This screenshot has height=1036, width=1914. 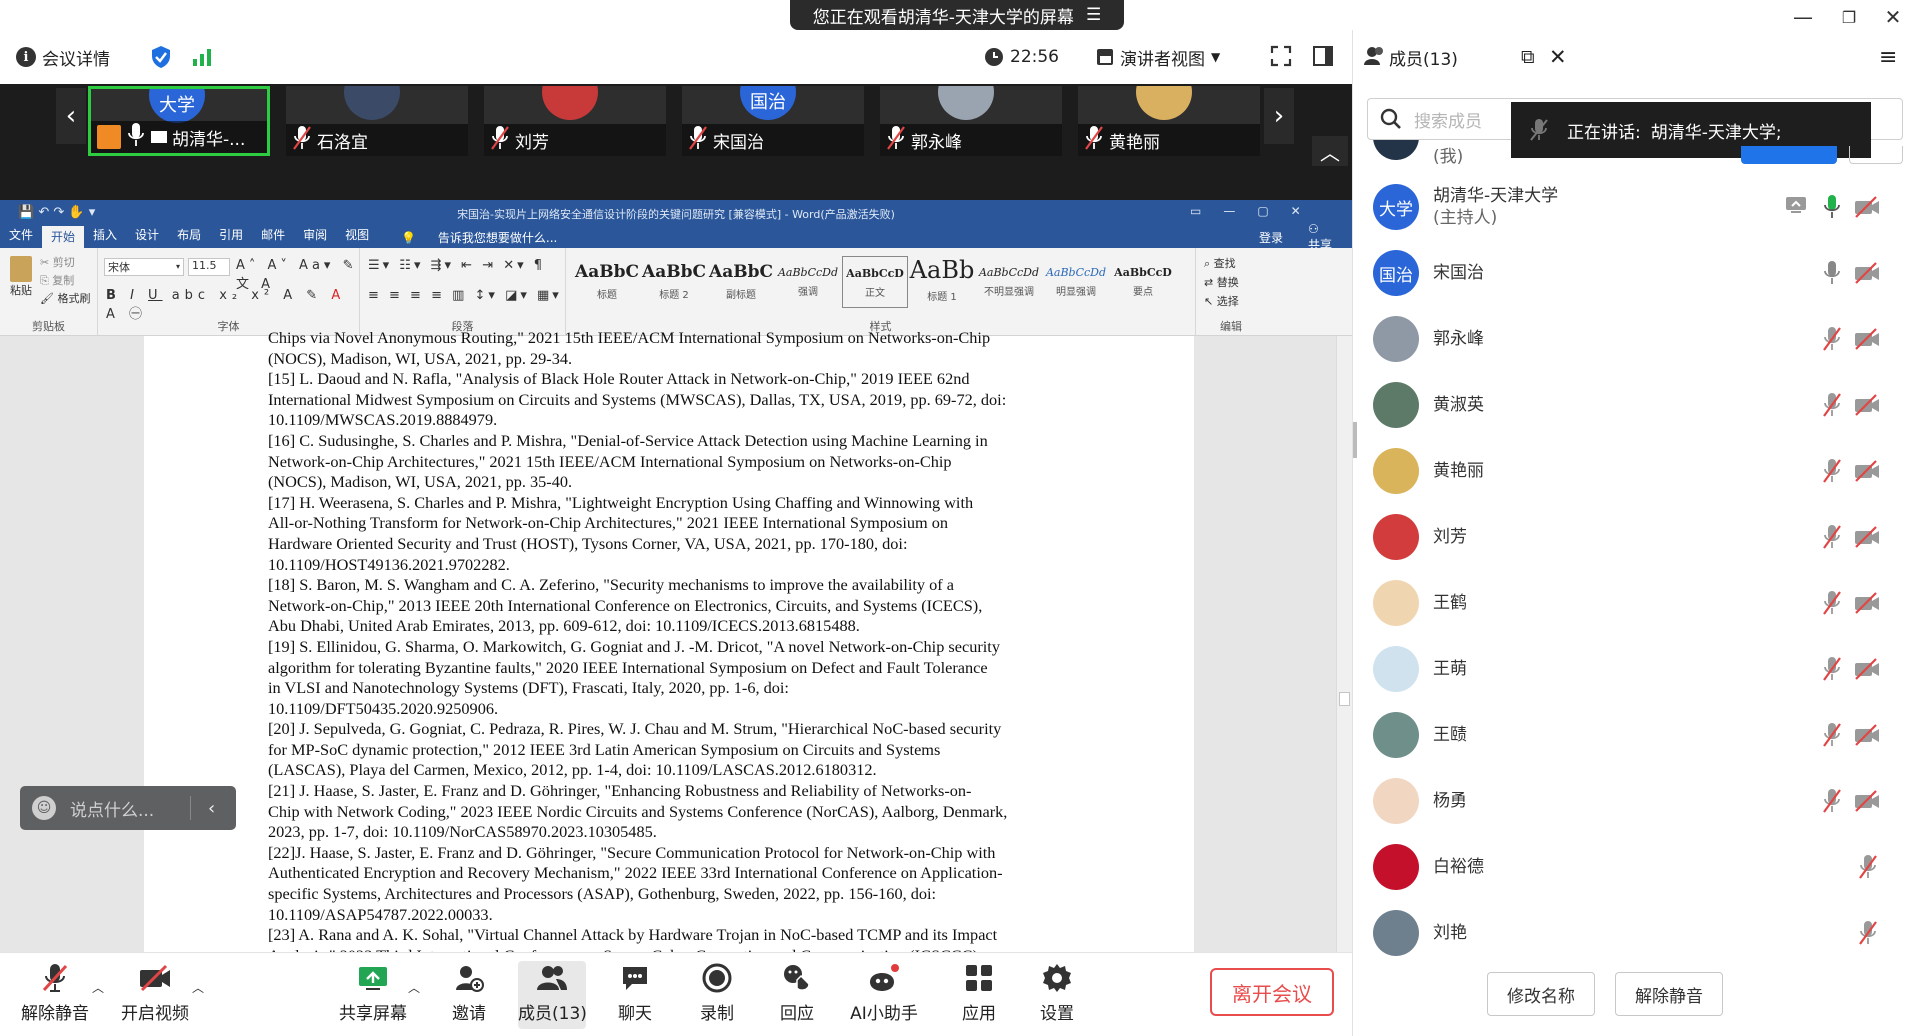 I want to click on video-tile: 刘芳, so click(x=575, y=121).